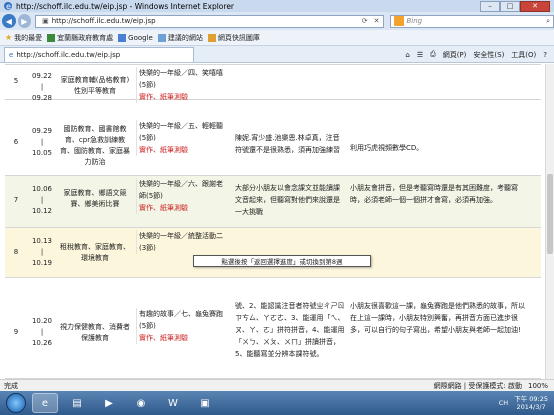  Describe the element at coordinates (141, 403) in the screenshot. I see `chrome-taskbar-icon: ◉` at that location.